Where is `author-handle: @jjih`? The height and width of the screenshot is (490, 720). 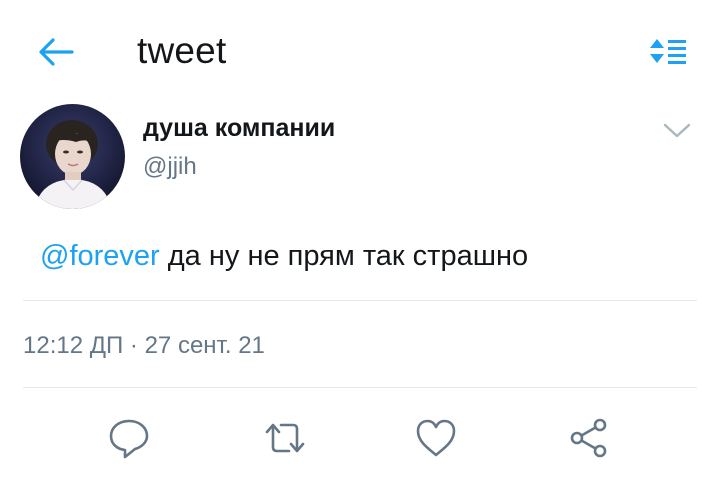 author-handle: @jjih is located at coordinates (170, 167).